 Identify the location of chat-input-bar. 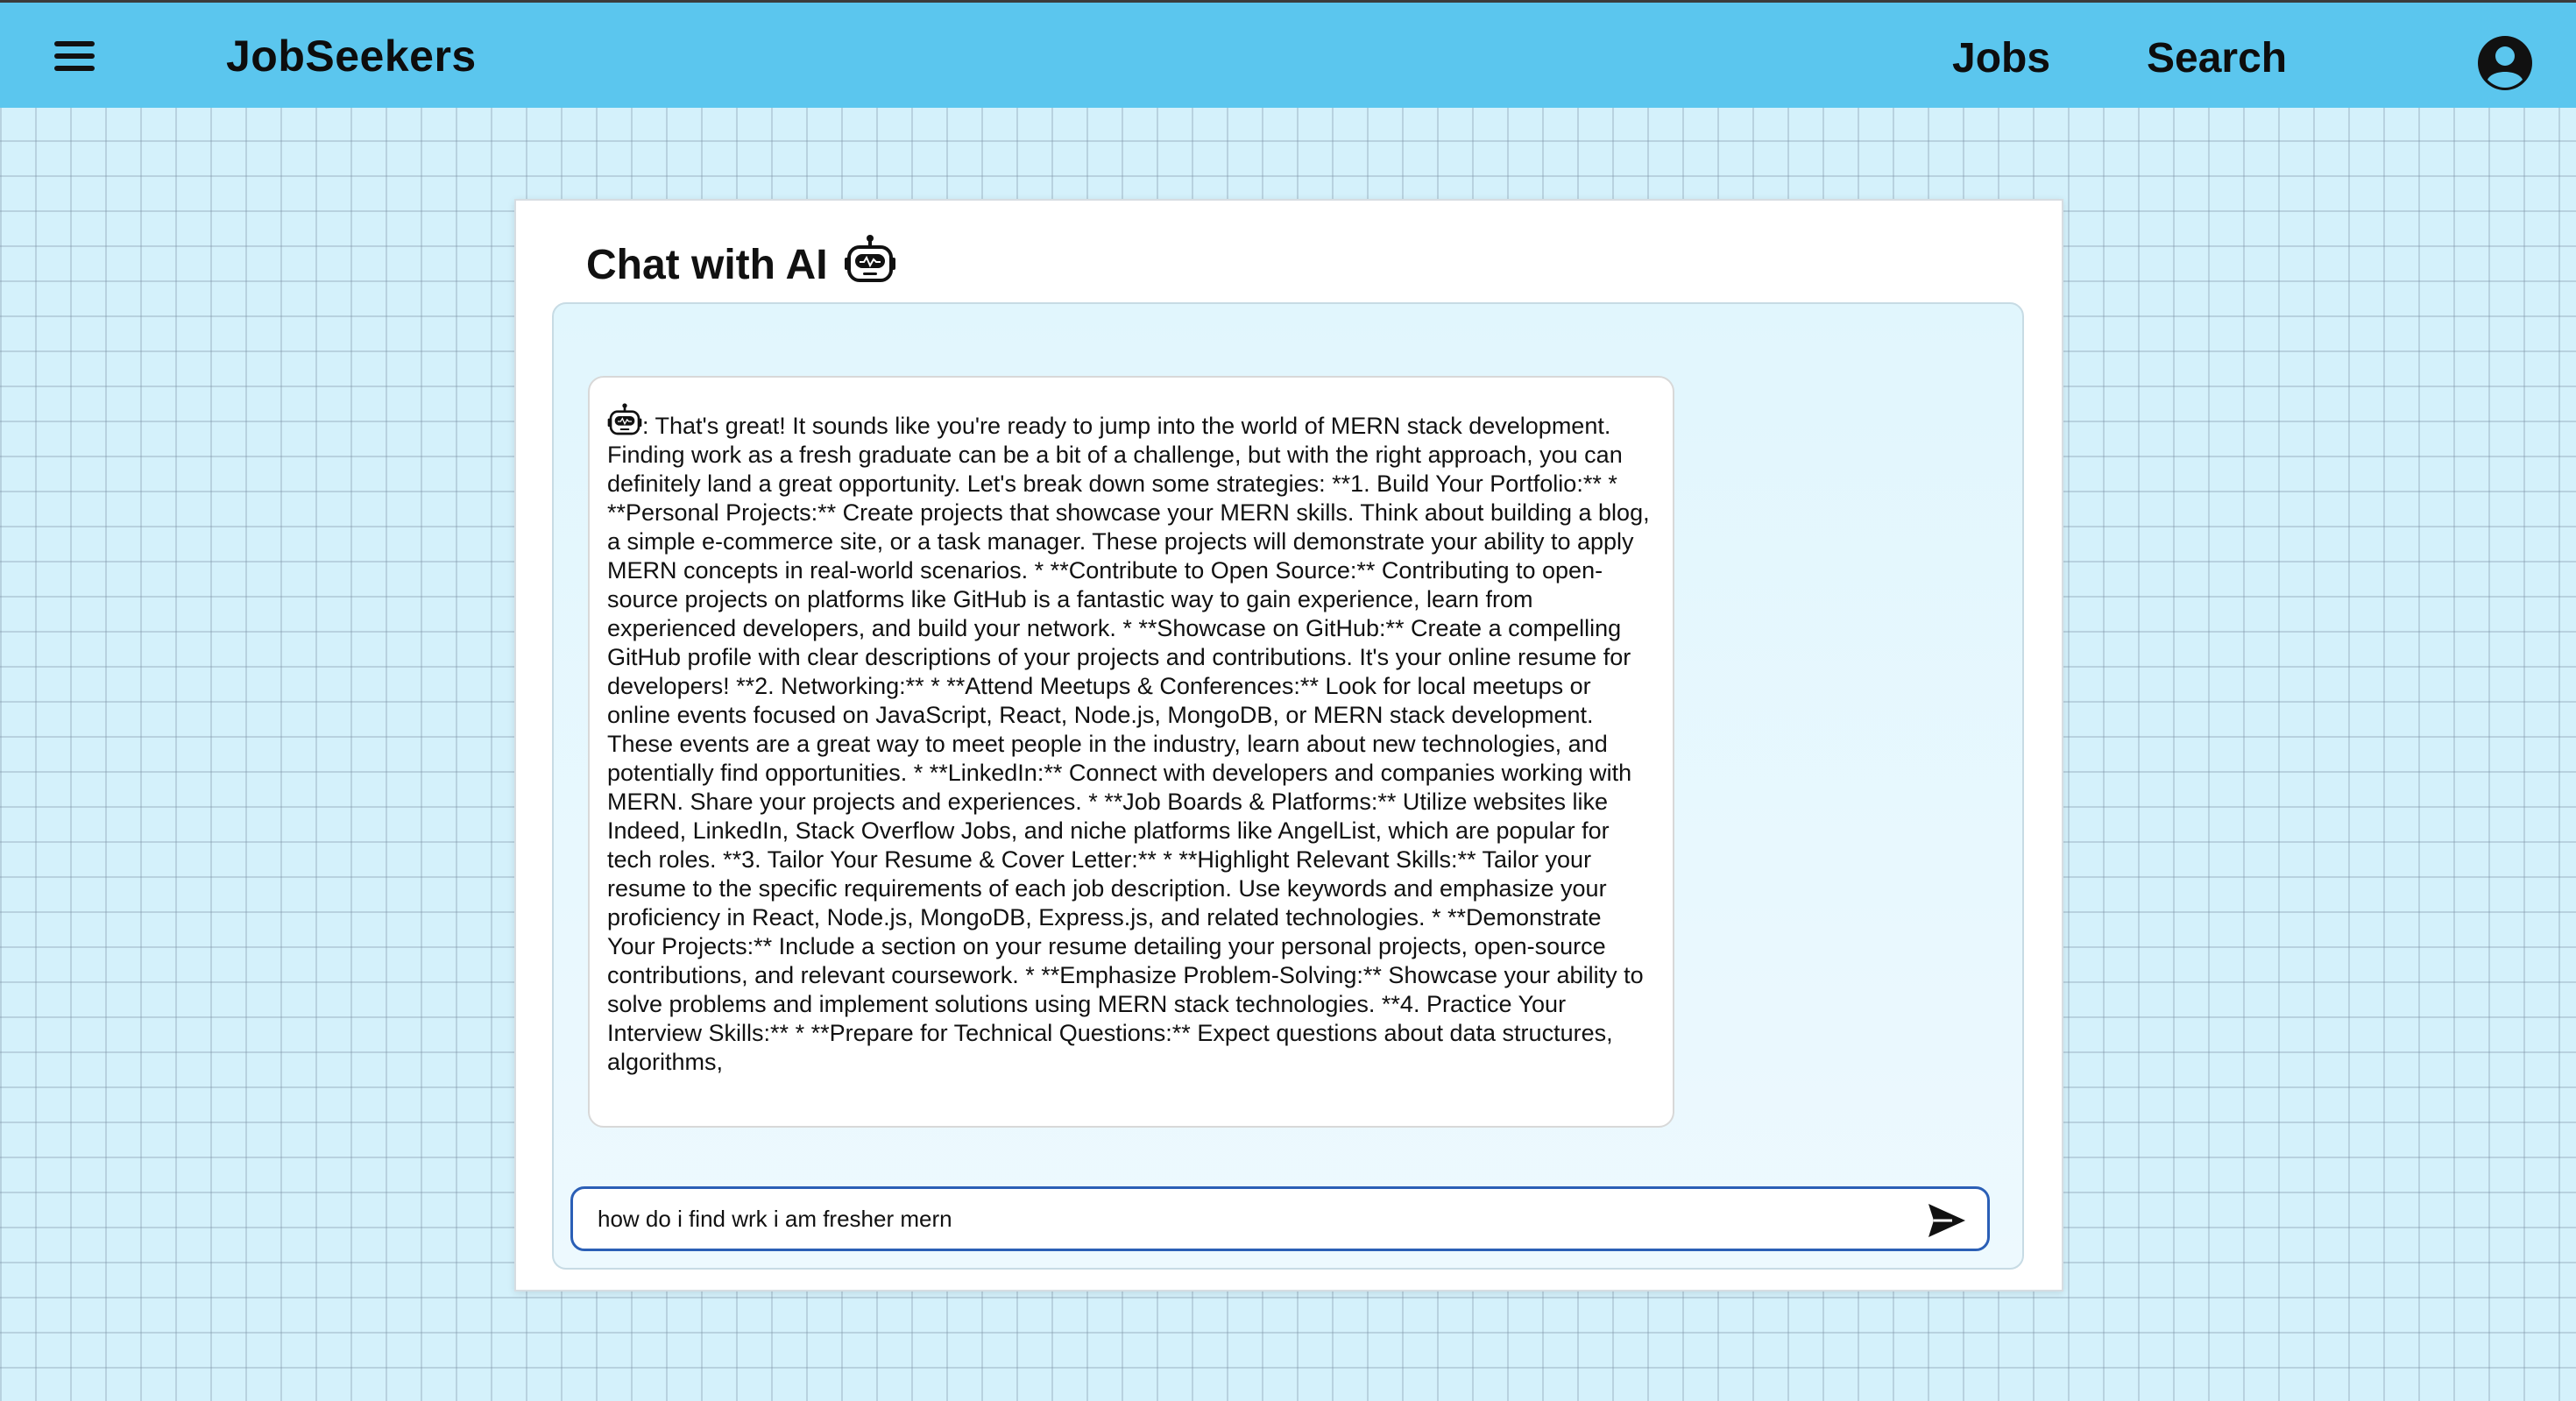
(1280, 1218).